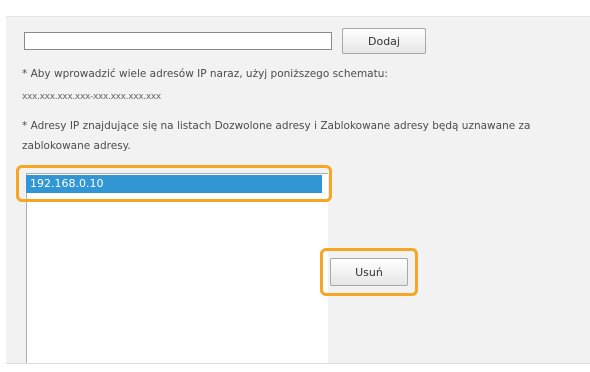  Describe the element at coordinates (174, 183) in the screenshot. I see `list-highlight-frame` at that location.